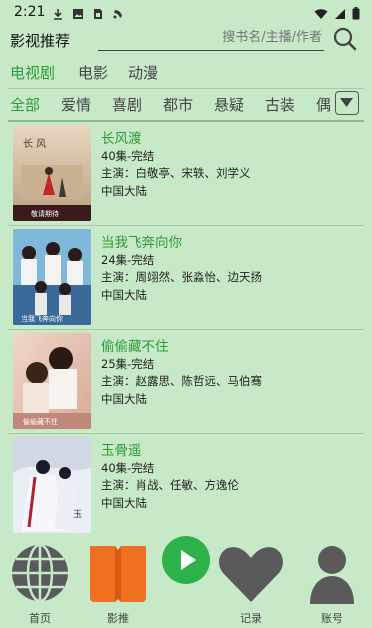  I want to click on svg-text: 当我飞奔向你, so click(42, 318).